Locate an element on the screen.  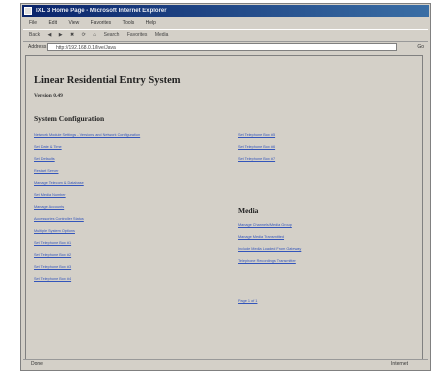
link-tel-box-7: Set Telephone Box #7 is located at coordinates (256, 159).